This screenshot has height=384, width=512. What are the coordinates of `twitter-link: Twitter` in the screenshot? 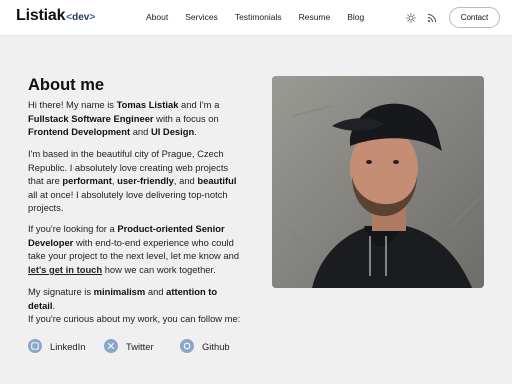 It's located at (129, 346).